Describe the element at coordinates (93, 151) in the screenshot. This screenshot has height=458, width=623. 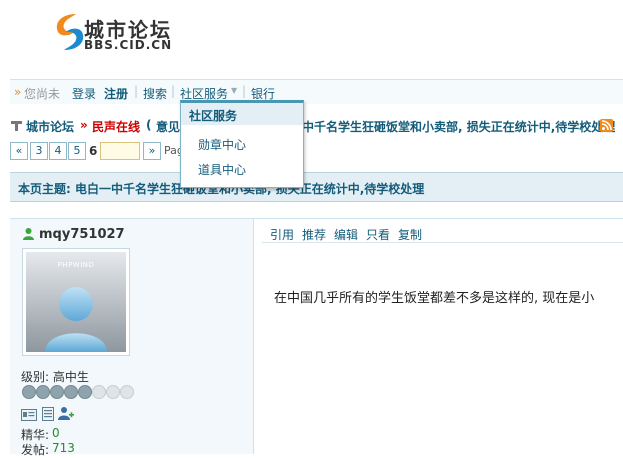
I see `pagination-current-page: 6` at that location.